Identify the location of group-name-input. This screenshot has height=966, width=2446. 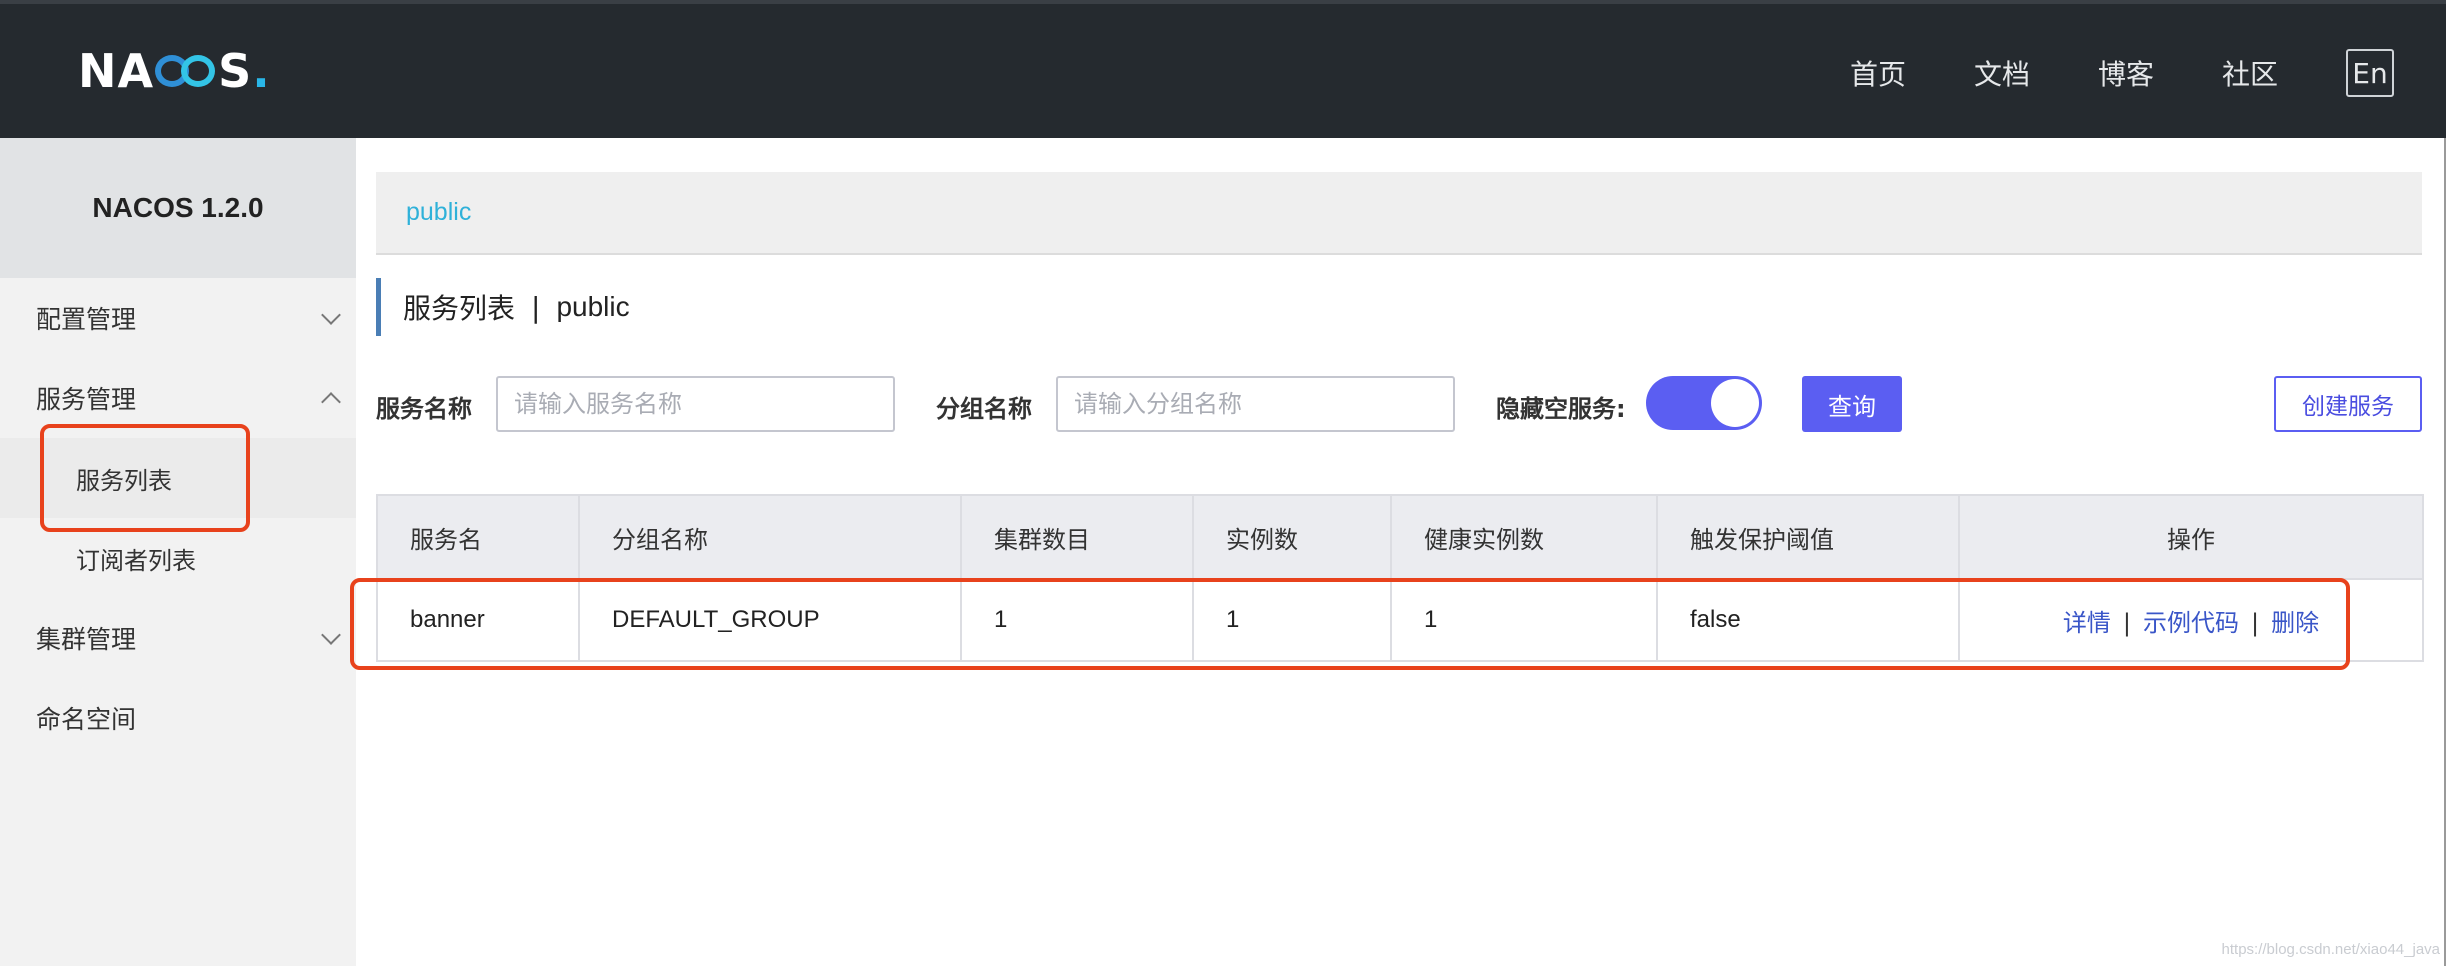
(1255, 404).